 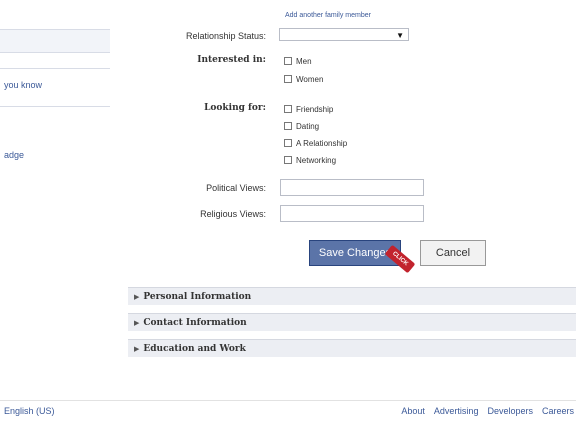 I want to click on checkbox-label: Dating, so click(x=308, y=126).